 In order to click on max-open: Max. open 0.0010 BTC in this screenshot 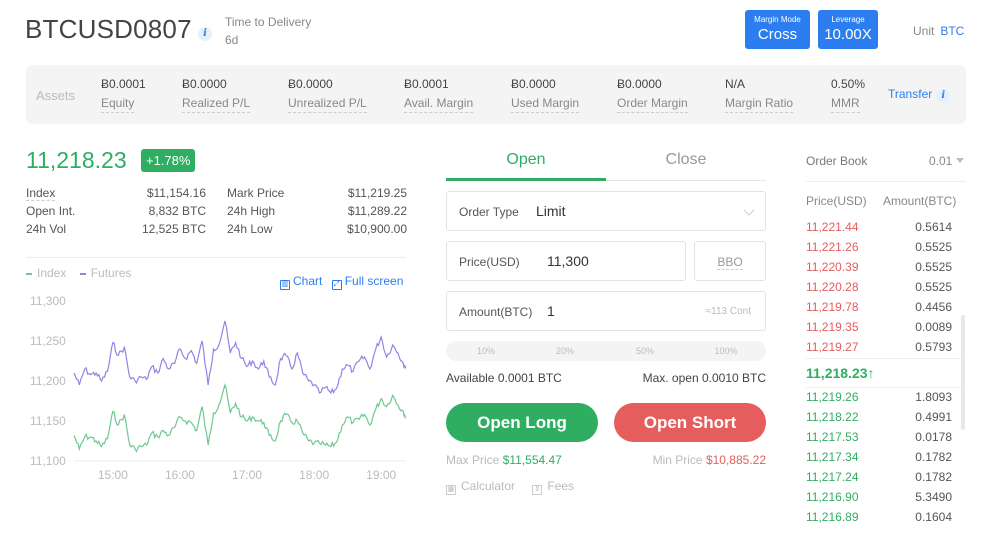, I will do `click(704, 378)`.